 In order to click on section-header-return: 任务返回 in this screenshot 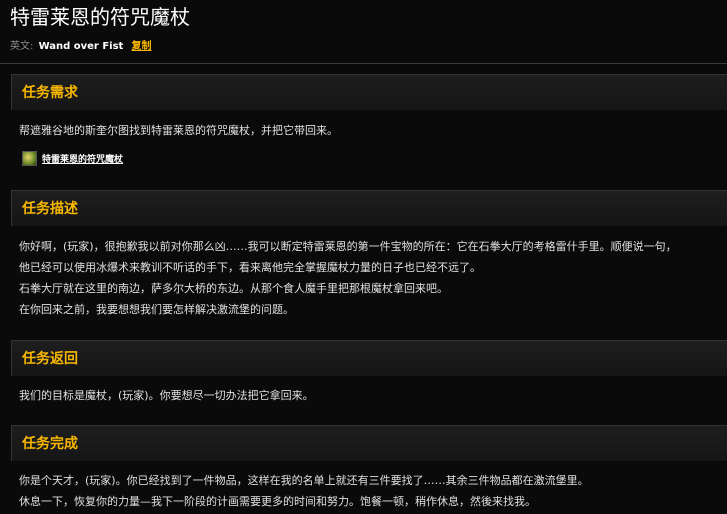, I will do `click(369, 358)`.